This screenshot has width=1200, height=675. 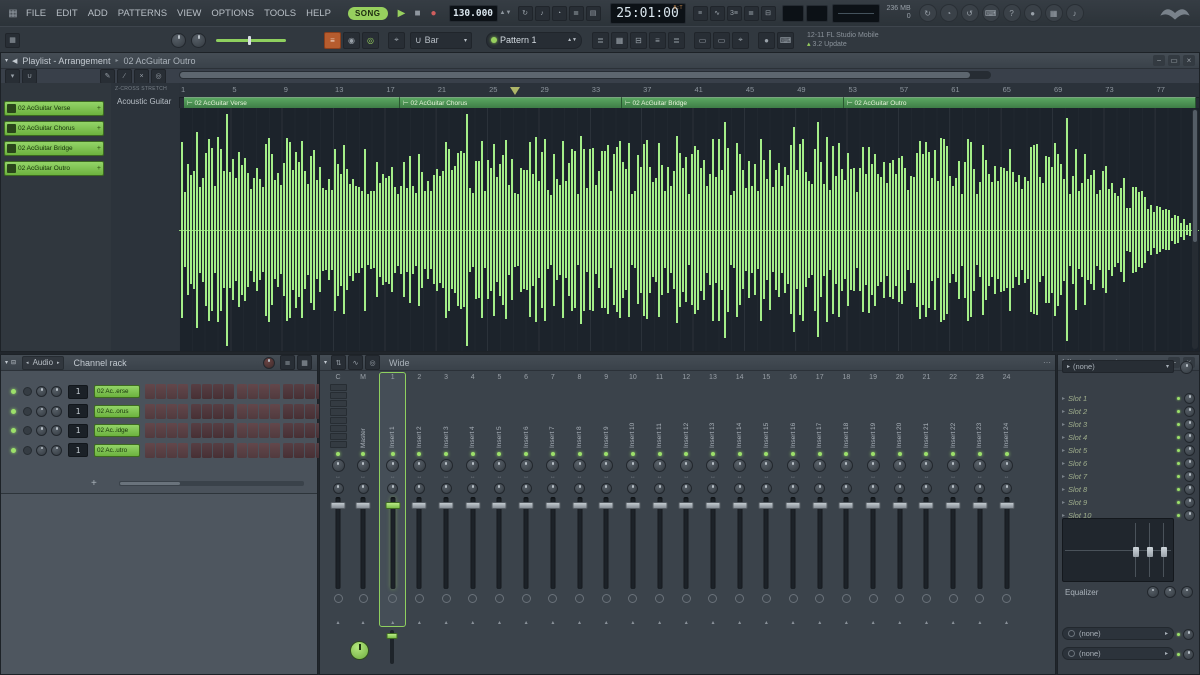 What do you see at coordinates (211, 483) in the screenshot?
I see `rack-hscrollbar` at bounding box center [211, 483].